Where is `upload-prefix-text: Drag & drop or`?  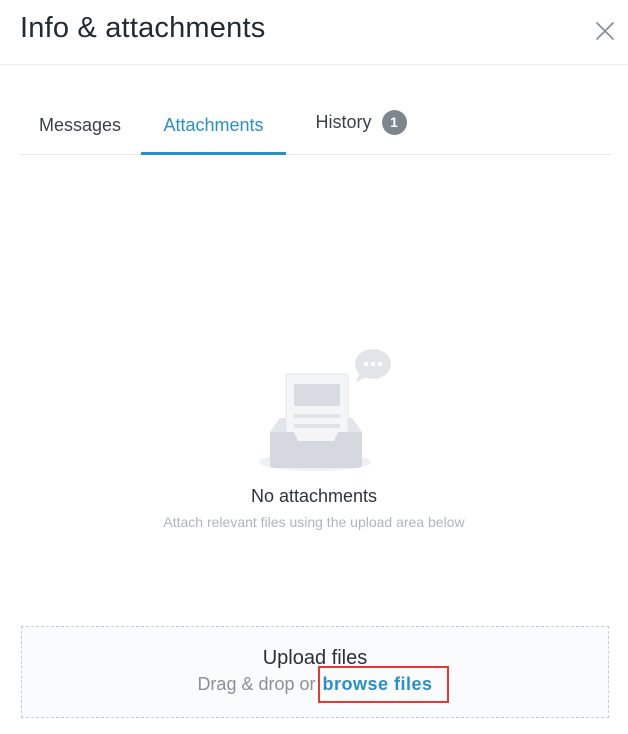
upload-prefix-text: Drag & drop or is located at coordinates (256, 684).